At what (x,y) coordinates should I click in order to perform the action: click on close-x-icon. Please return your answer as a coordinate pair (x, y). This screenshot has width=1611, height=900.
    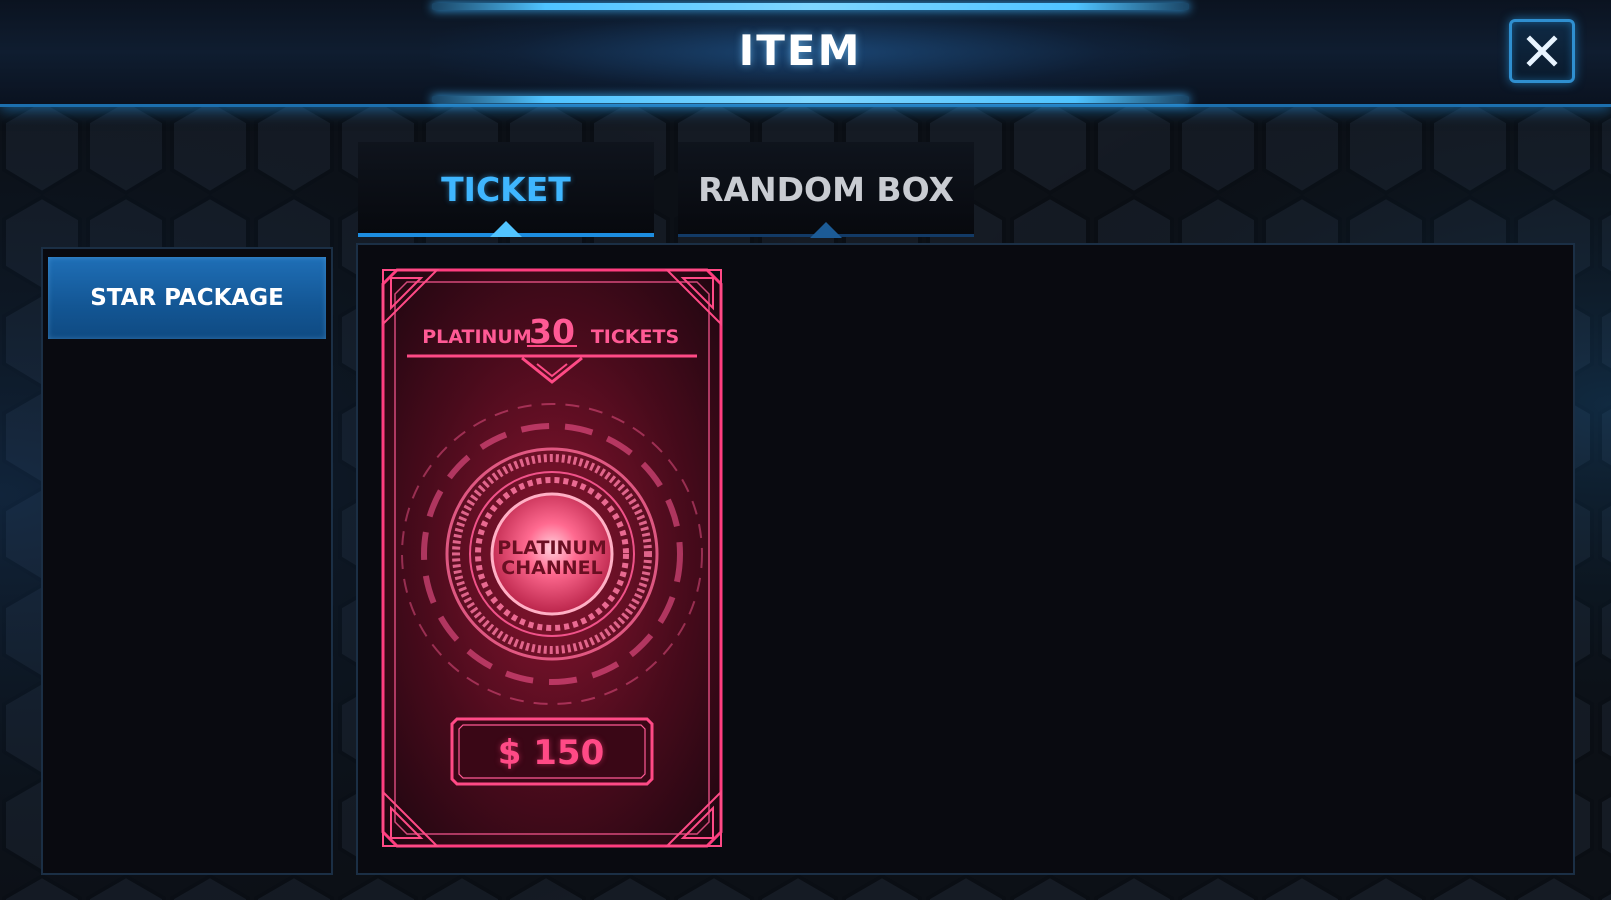
    Looking at the image, I should click on (1542, 51).